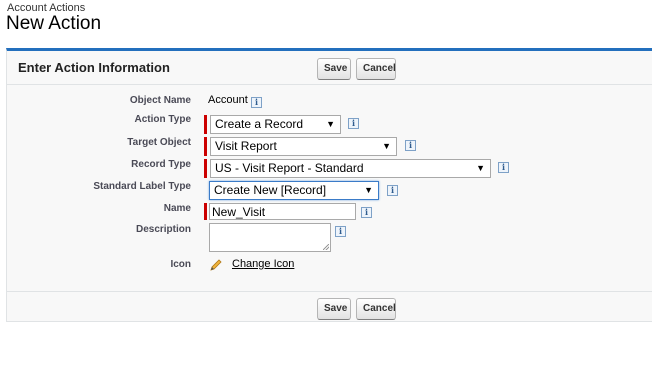 This screenshot has width=652, height=371. Describe the element at coordinates (246, 146) in the screenshot. I see `target-object-value: Visit Report` at that location.